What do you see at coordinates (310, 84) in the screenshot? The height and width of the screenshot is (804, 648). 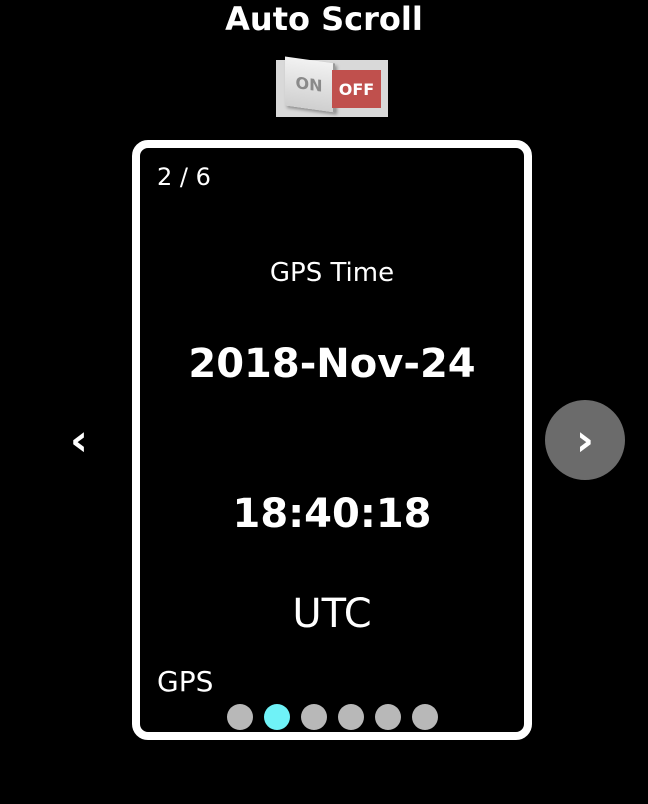 I see `toggle-on-label: ON` at bounding box center [310, 84].